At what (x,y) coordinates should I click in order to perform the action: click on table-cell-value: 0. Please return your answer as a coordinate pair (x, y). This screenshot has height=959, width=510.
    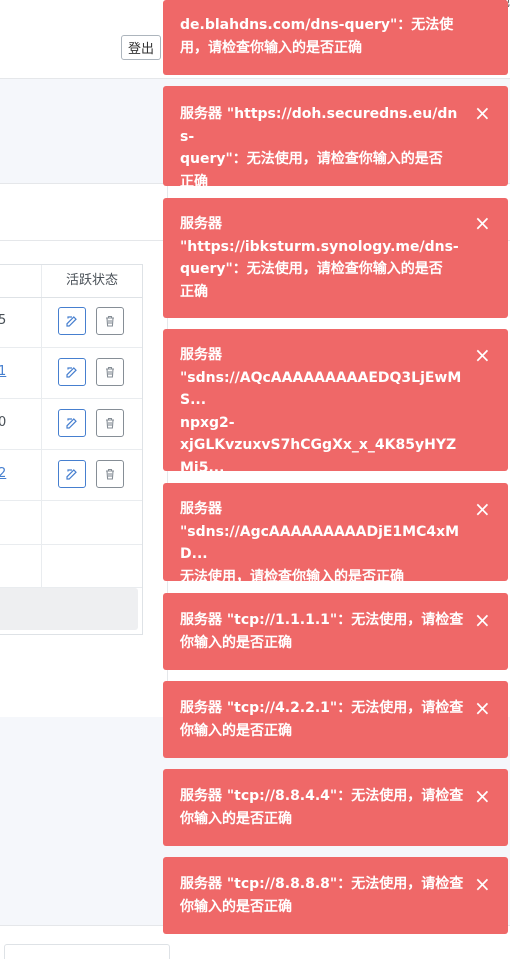
    Looking at the image, I should click on (3, 422).